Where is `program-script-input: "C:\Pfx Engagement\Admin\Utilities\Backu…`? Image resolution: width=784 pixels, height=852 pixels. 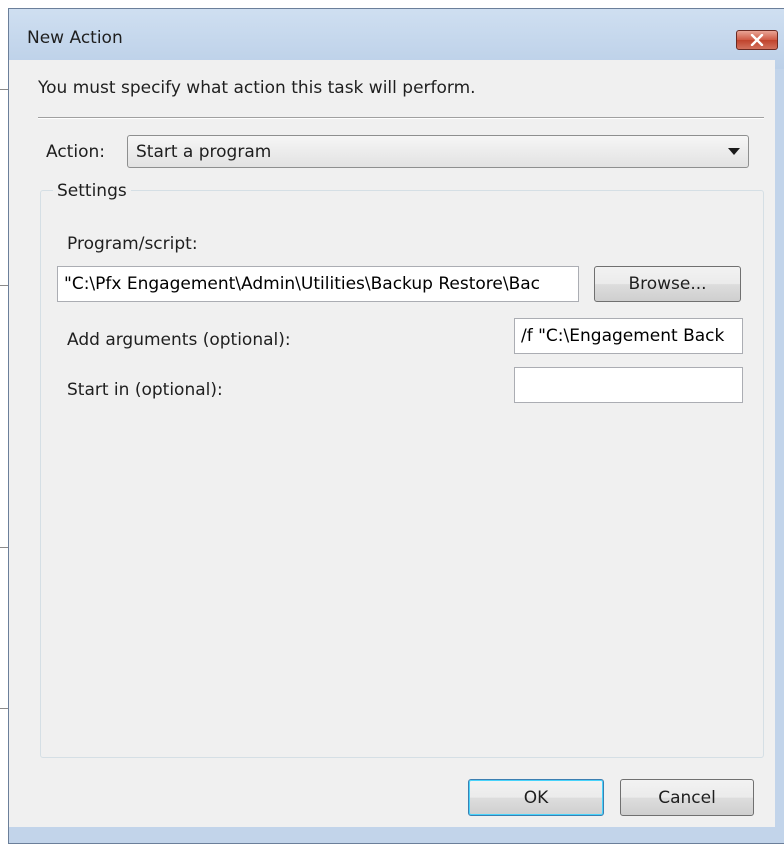
program-script-input: "C:\Pfx Engagement\Admin\Utilities\Backu… is located at coordinates (318, 284).